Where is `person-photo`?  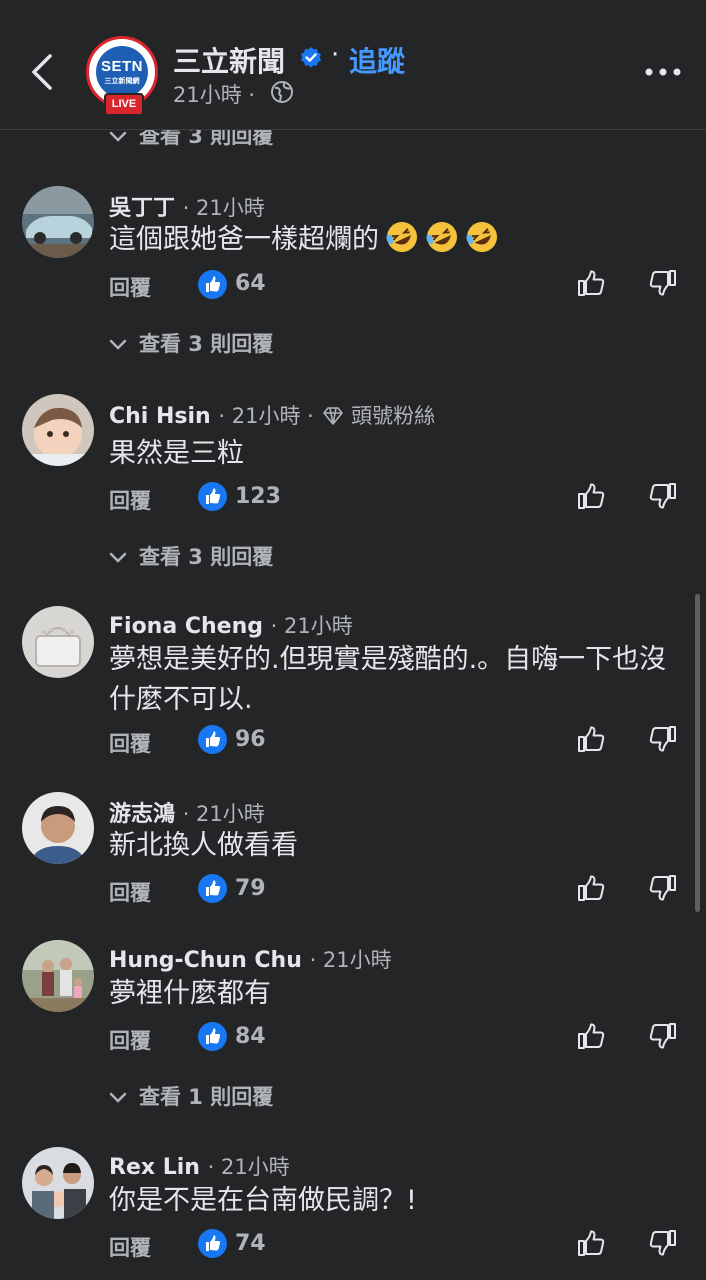 person-photo is located at coordinates (58, 828).